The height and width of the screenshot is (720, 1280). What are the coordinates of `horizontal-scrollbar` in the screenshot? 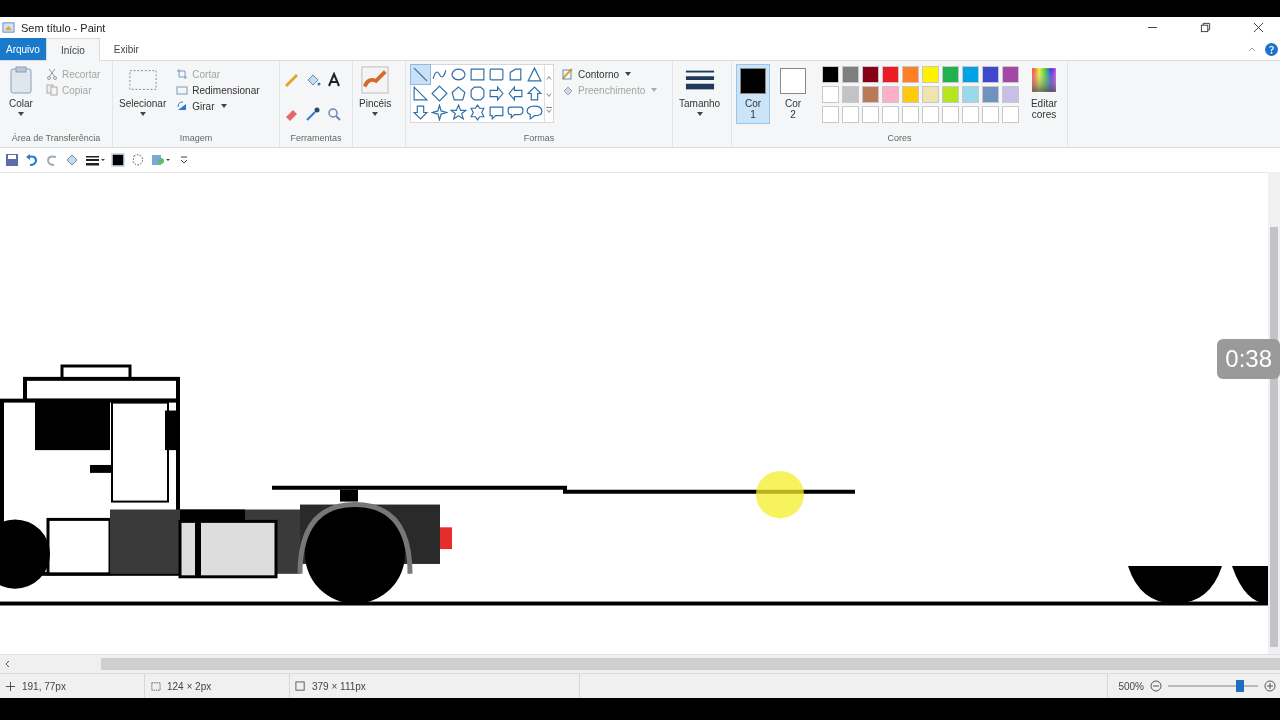 It's located at (640, 663).